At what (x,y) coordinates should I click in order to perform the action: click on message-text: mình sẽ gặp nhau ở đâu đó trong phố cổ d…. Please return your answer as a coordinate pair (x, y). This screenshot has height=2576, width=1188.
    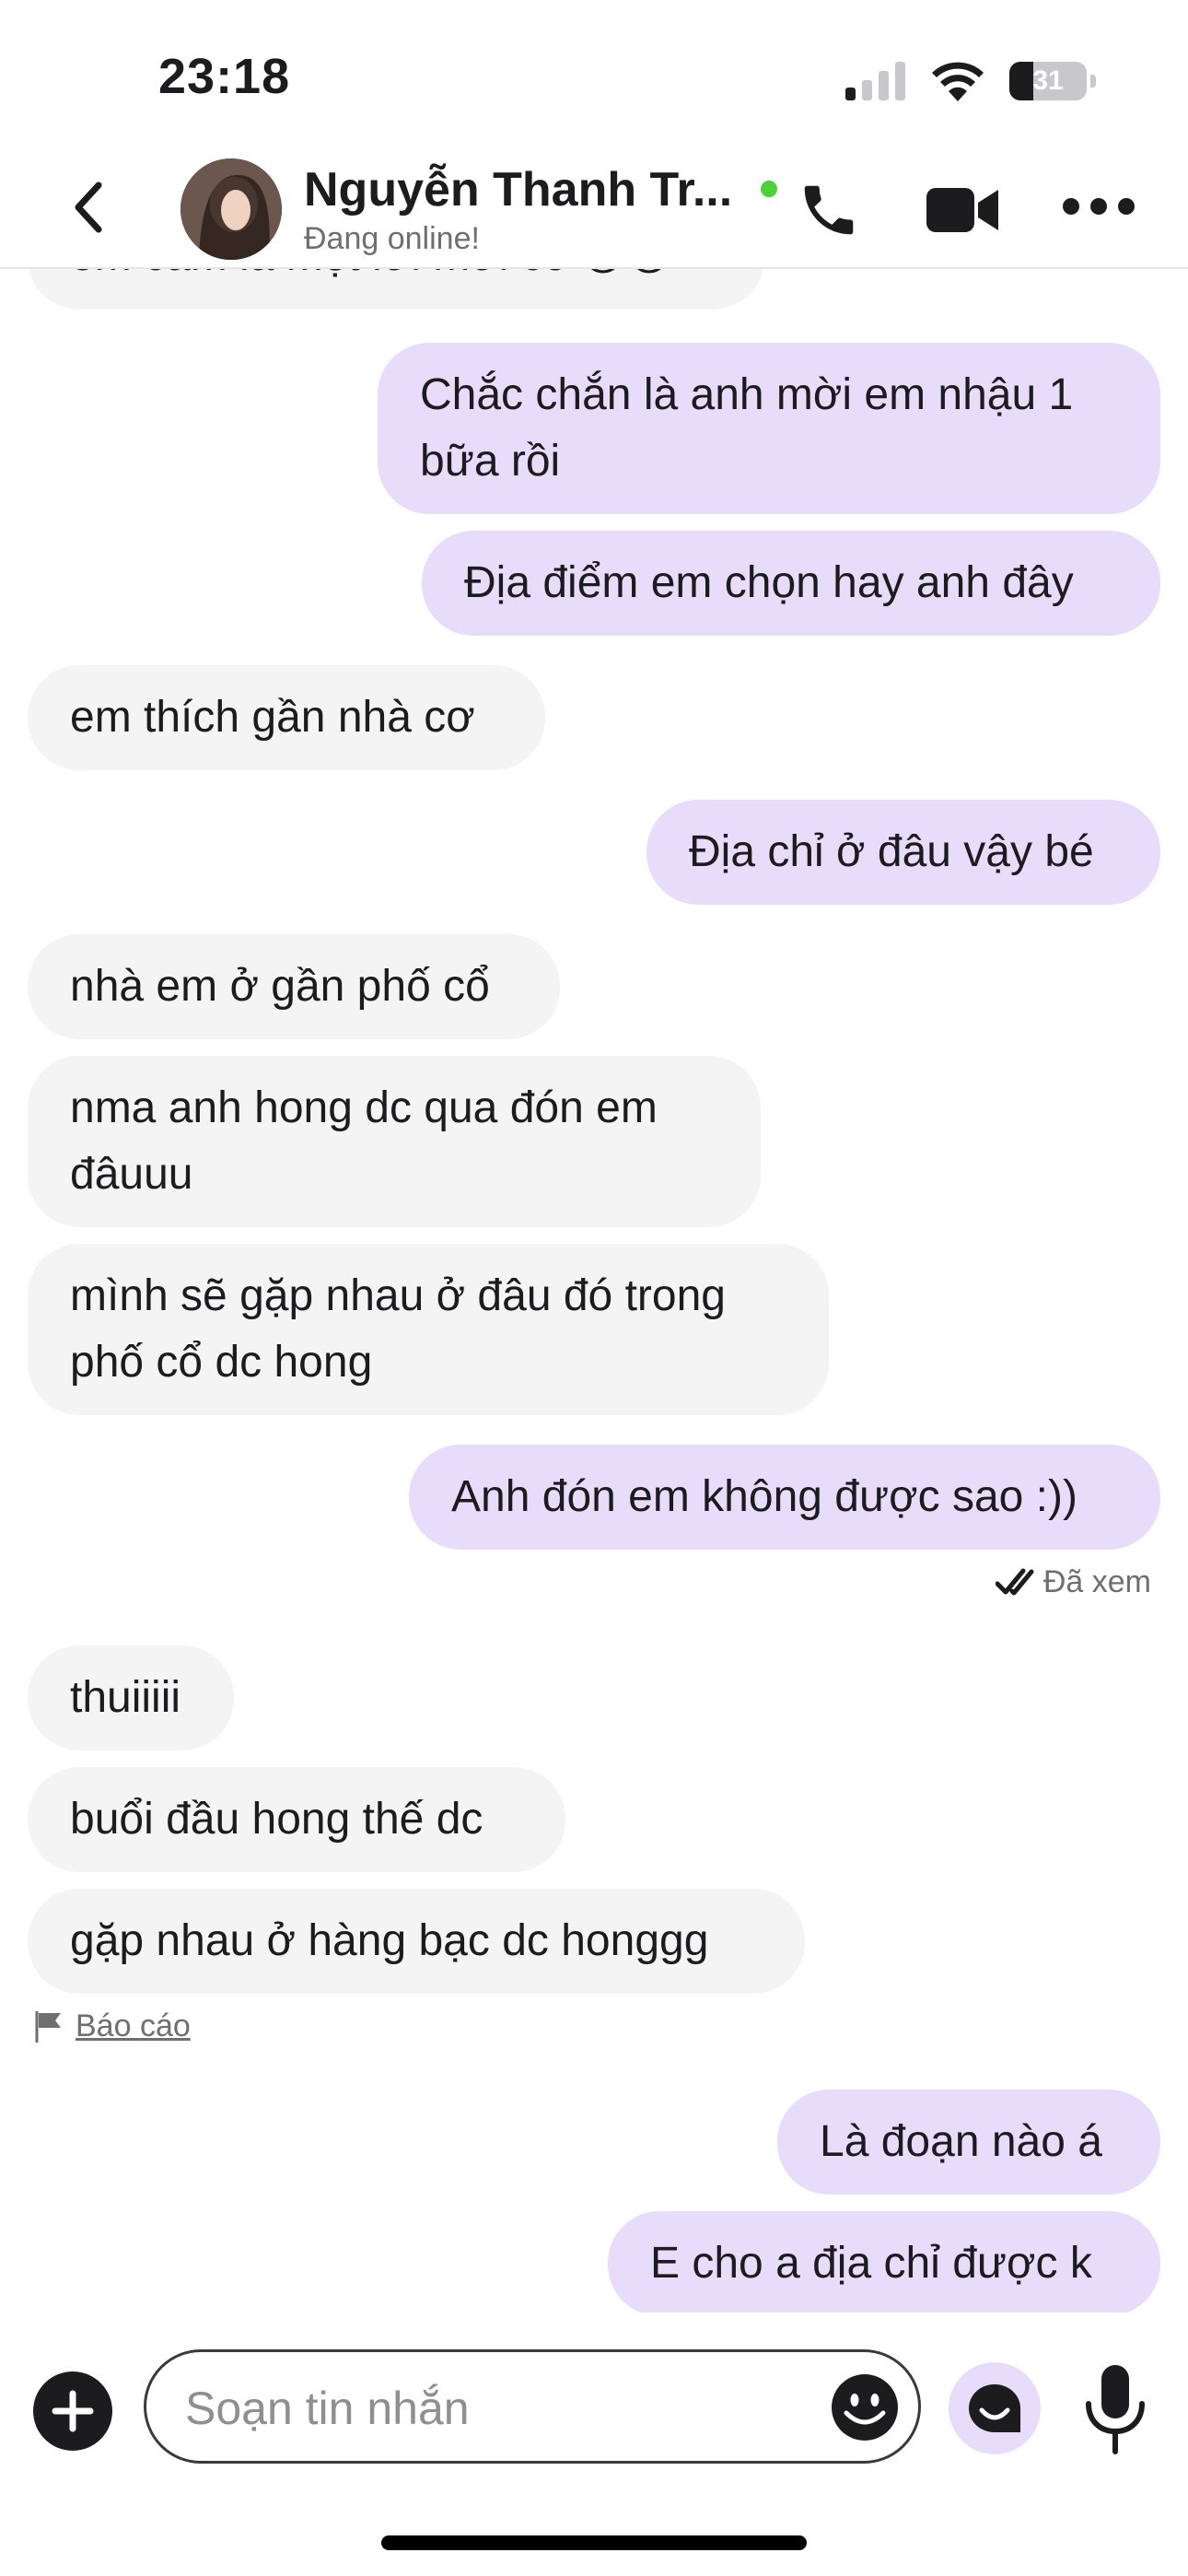
    Looking at the image, I should click on (398, 1329).